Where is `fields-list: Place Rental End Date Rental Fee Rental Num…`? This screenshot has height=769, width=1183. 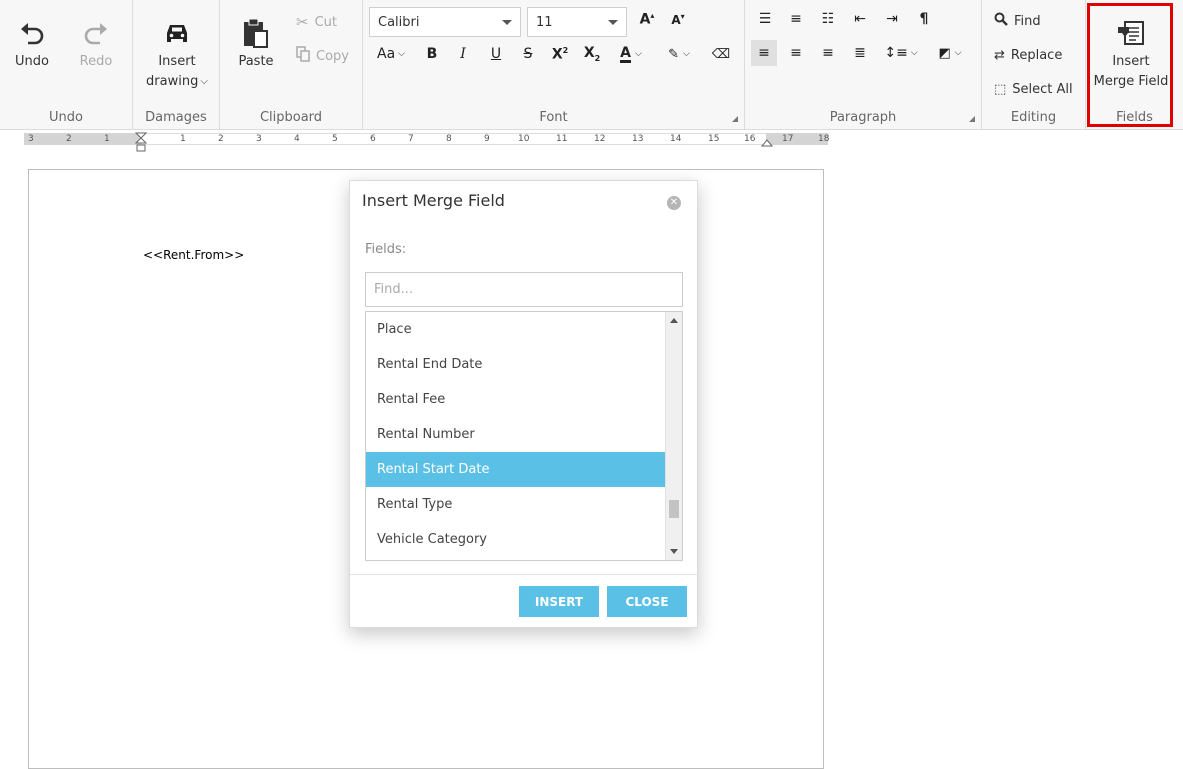
fields-list: Place Rental End Date Rental Fee Rental Num… is located at coordinates (524, 436).